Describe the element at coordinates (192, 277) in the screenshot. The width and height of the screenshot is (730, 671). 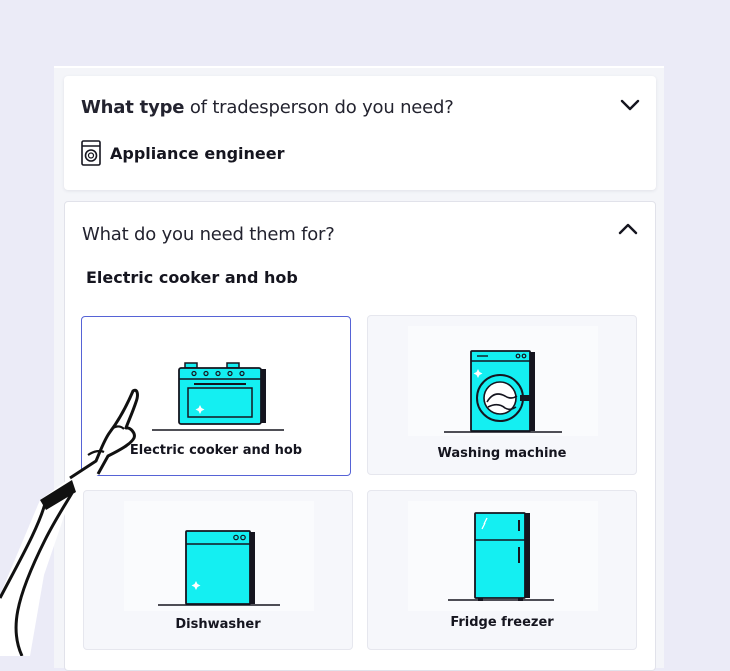
I see `selected-job-summary: Electric cooker and hob` at that location.